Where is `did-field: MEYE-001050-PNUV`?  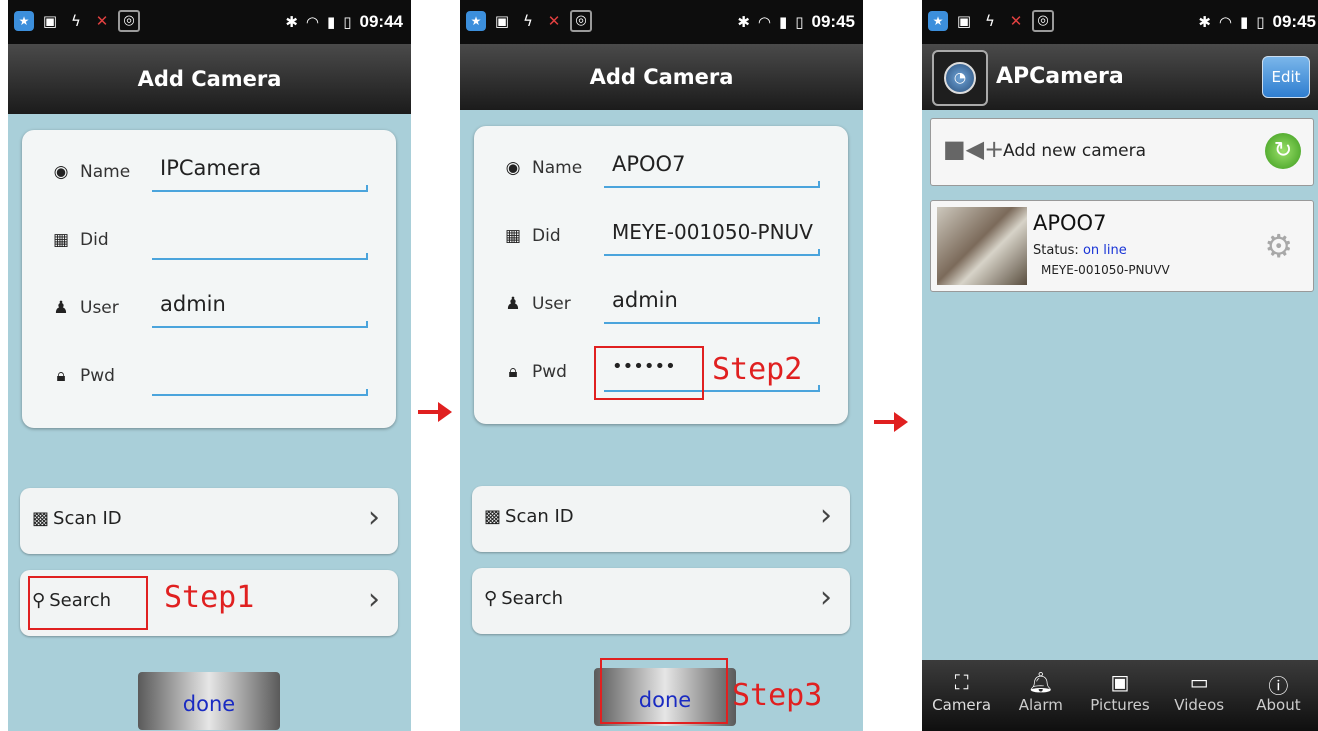
did-field: MEYE-001050-PNUV is located at coordinates (712, 232).